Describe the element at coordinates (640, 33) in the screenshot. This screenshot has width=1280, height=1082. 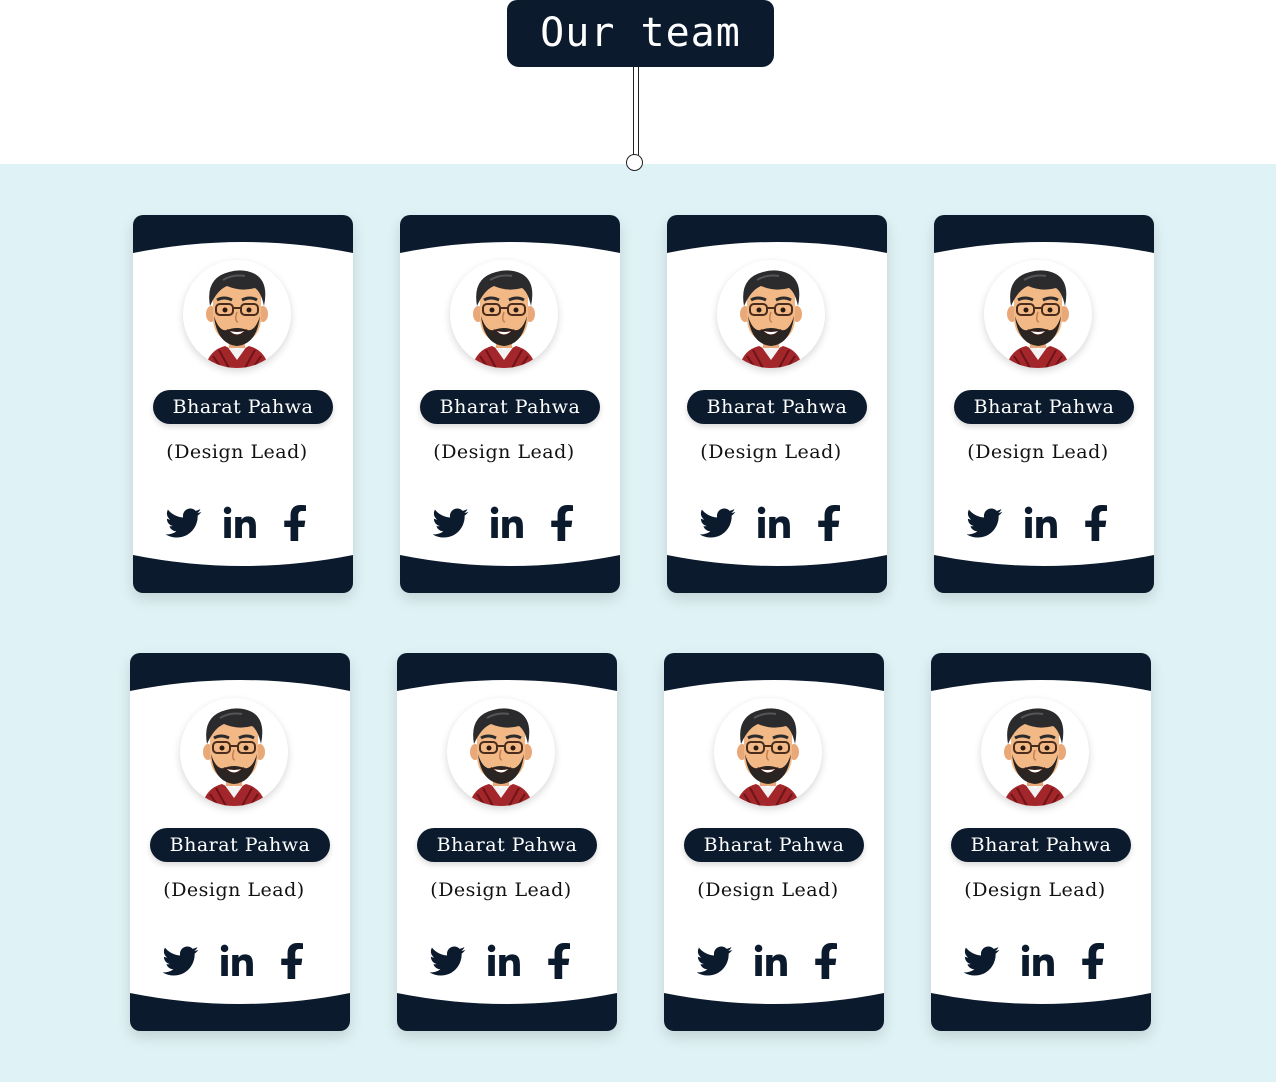
I see `page-title: Our team` at that location.